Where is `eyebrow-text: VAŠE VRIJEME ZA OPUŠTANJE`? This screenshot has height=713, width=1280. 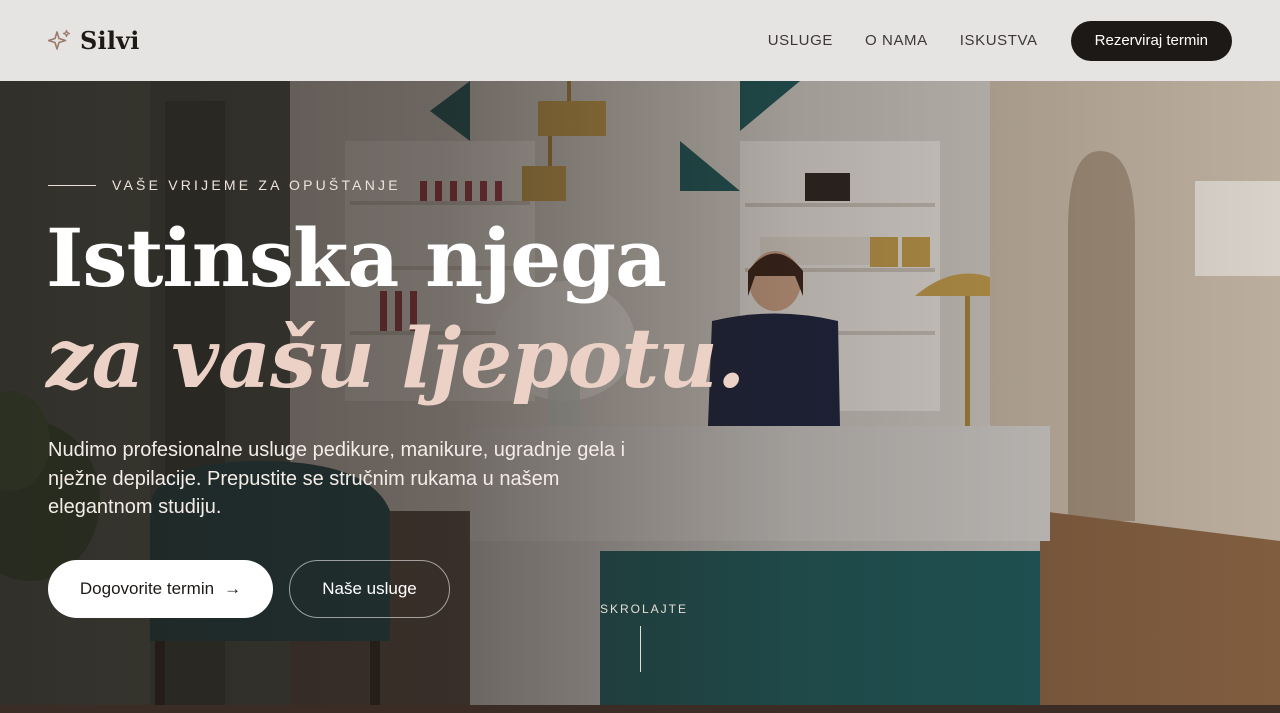
eyebrow-text: VAŠE VRIJEME ZA OPUŠTANJE is located at coordinates (256, 185).